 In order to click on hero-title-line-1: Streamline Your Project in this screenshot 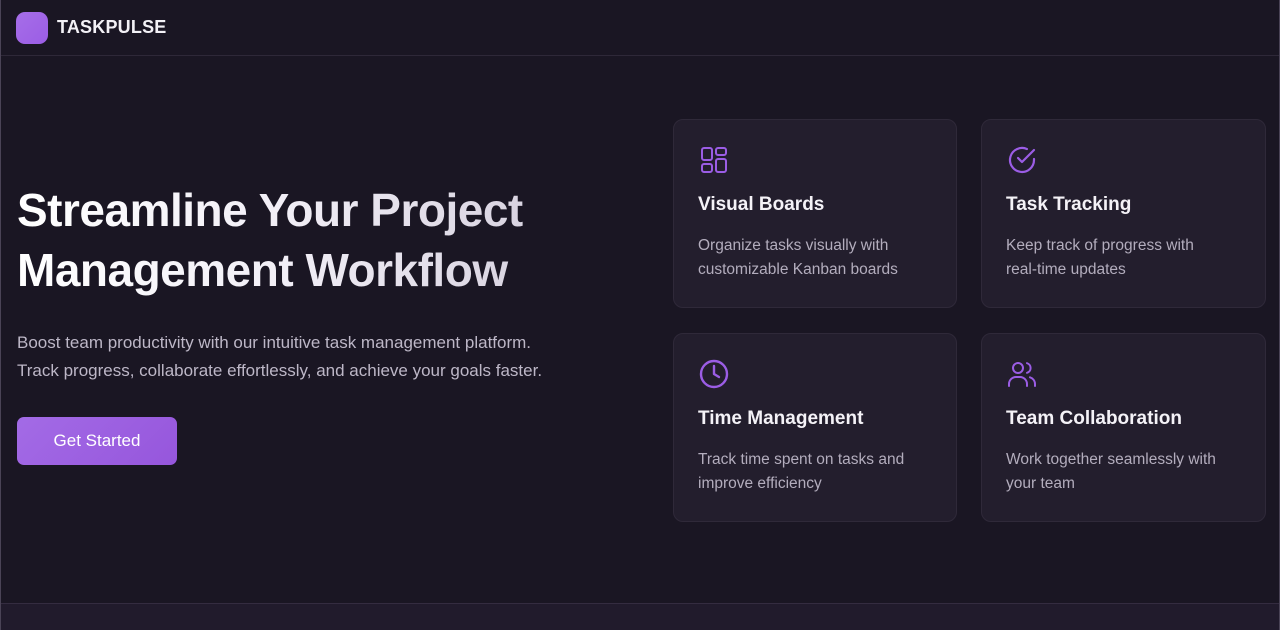, I will do `click(270, 210)`.